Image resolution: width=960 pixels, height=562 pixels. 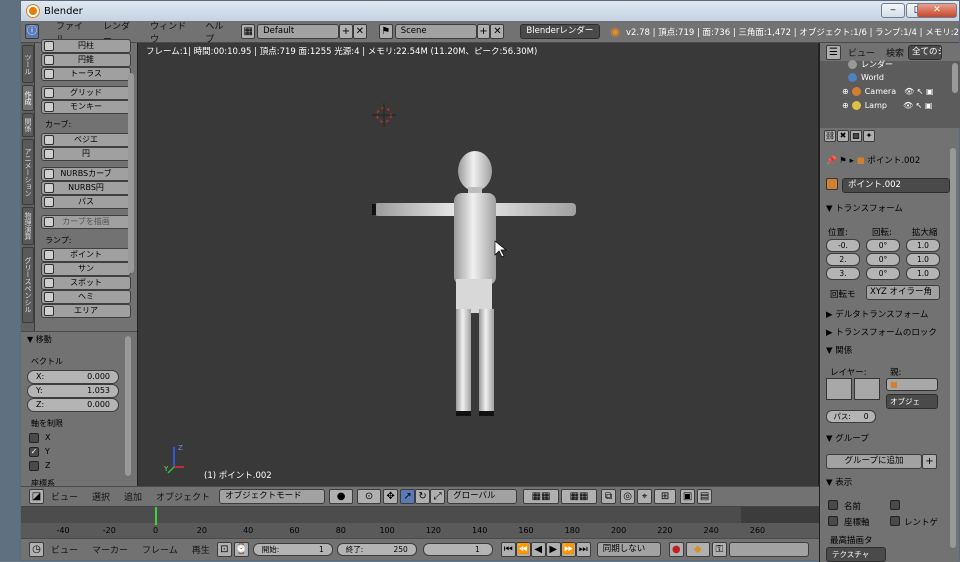 What do you see at coordinates (435, 31) in the screenshot?
I see `scene-field: Scene` at bounding box center [435, 31].